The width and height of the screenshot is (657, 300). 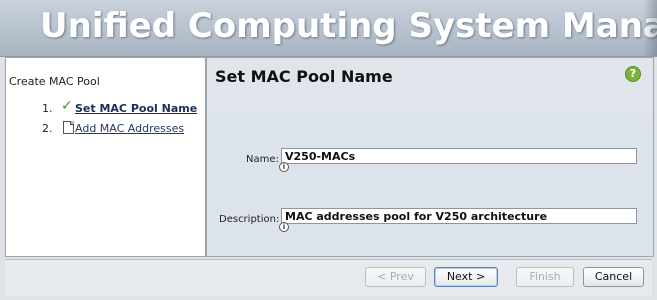 I want to click on name-label: Name:, so click(x=262, y=159).